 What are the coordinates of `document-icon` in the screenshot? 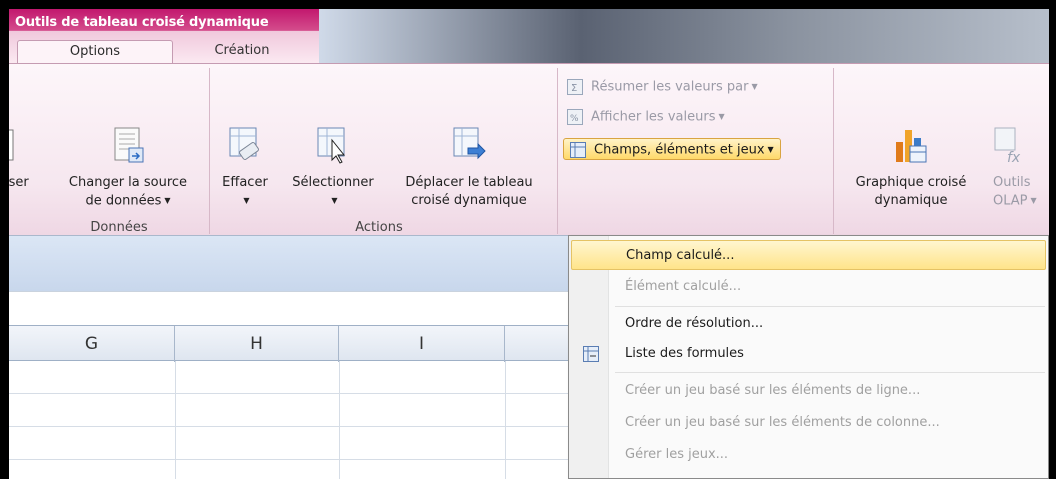 It's located at (11, 145).